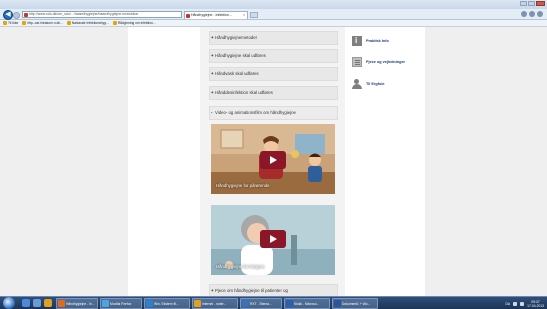  I want to click on maximize-button, so click(531, 3).